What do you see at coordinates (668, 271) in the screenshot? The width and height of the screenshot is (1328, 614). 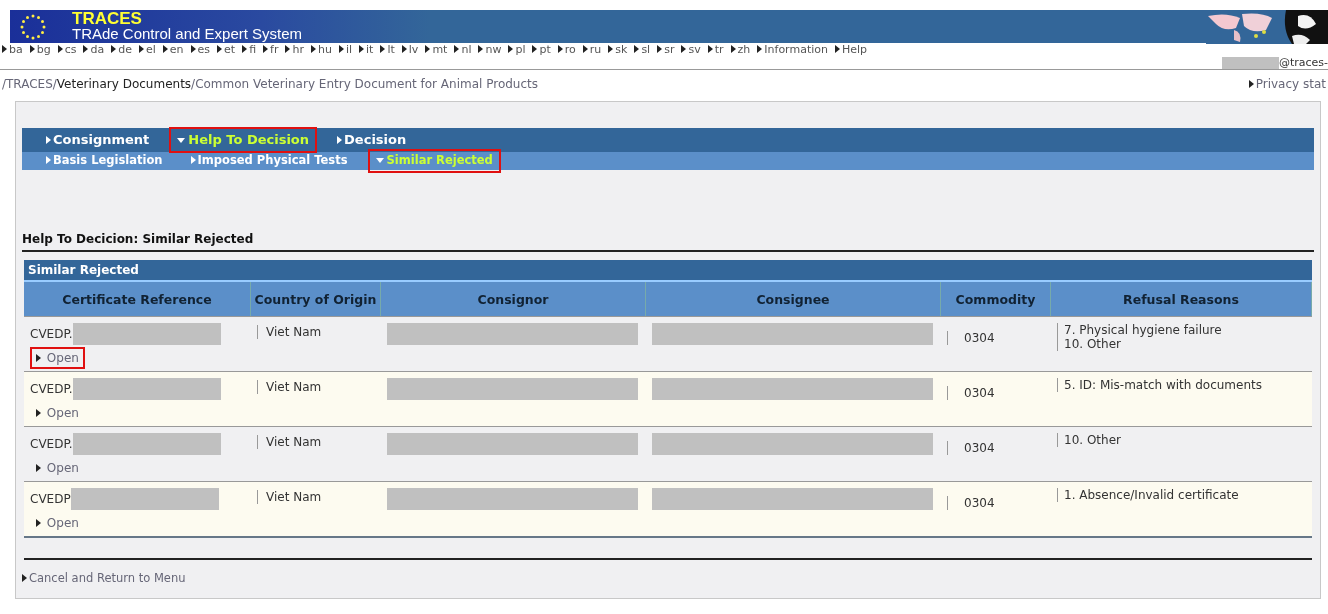 I see `table-title: Similar Rejected` at bounding box center [668, 271].